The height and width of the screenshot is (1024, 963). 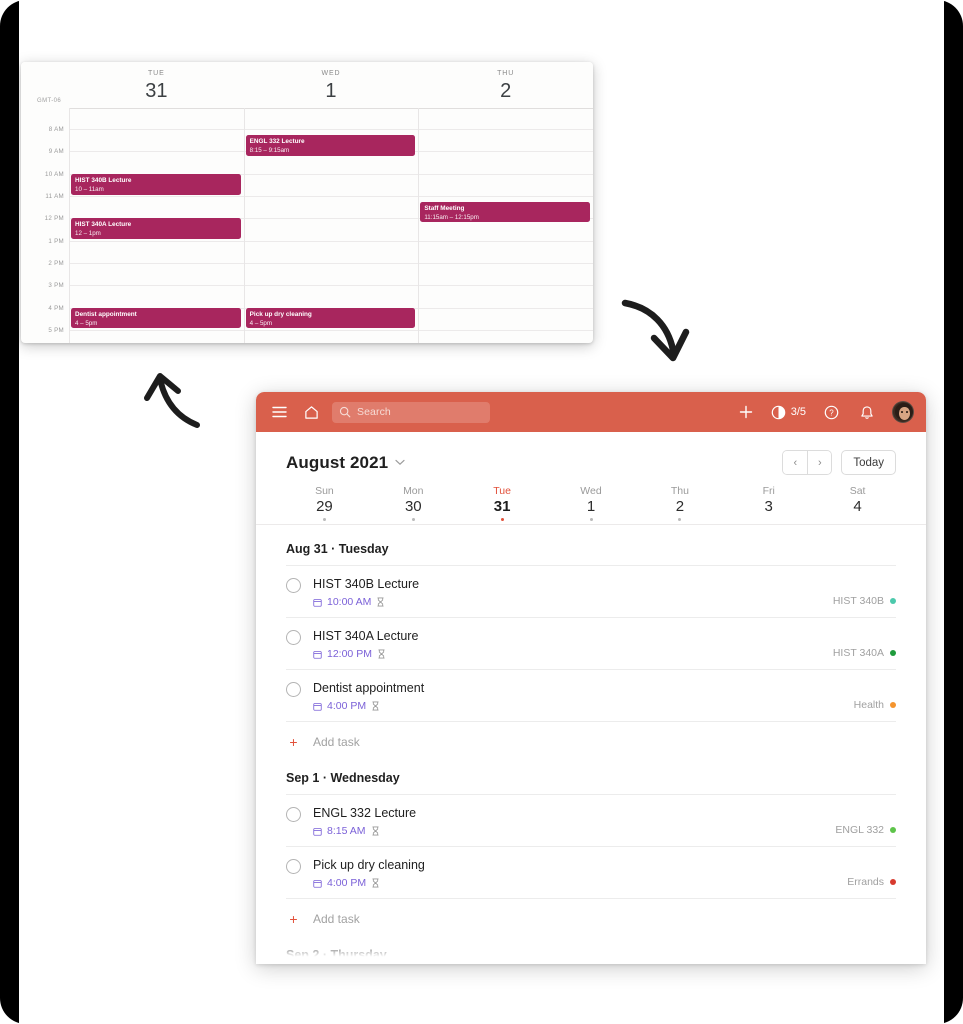 I want to click on week-day-wed: Wed 1, so click(x=591, y=504).